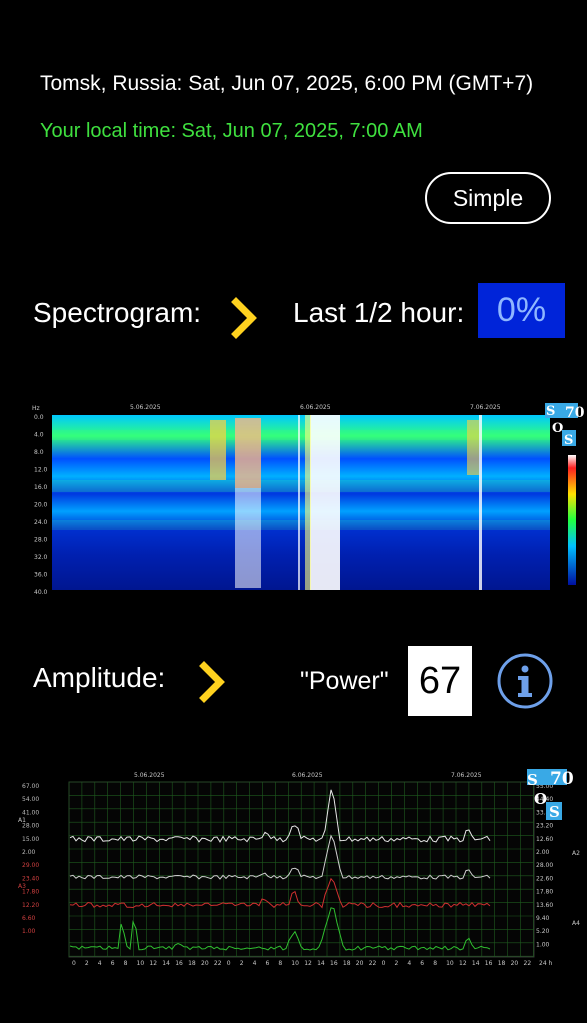 This screenshot has width=587, height=1023. Describe the element at coordinates (149, 775) in the screenshot. I see `amp-date-1: 5.06.2025` at that location.